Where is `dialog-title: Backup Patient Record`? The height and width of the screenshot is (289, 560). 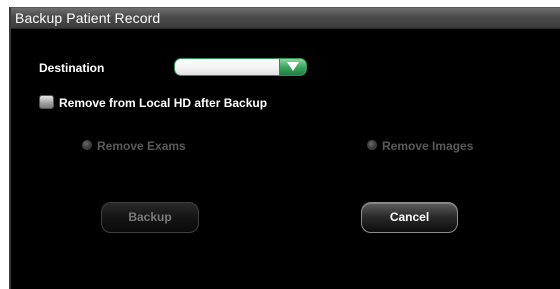
dialog-title: Backup Patient Record is located at coordinates (88, 18).